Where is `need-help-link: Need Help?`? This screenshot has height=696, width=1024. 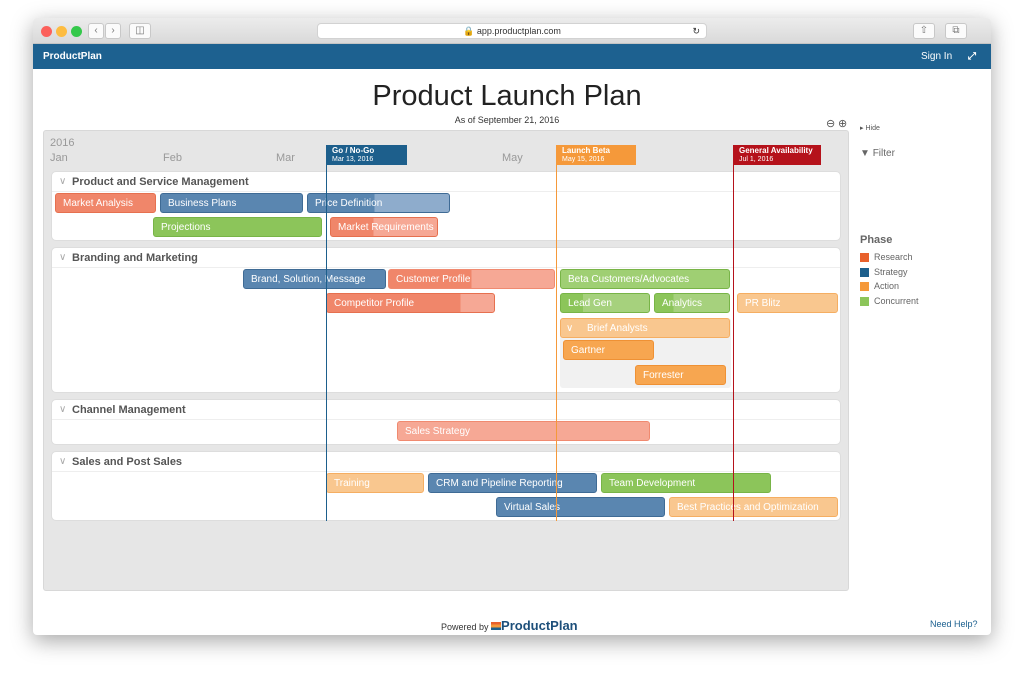
need-help-link: Need Help? is located at coordinates (954, 624).